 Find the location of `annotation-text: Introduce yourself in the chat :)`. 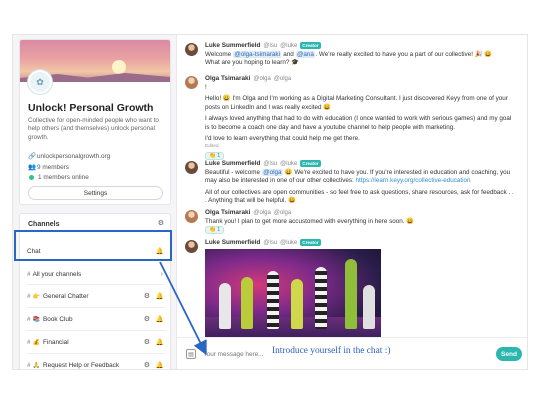

annotation-text: Introduce yourself in the chat :) is located at coordinates (331, 351).